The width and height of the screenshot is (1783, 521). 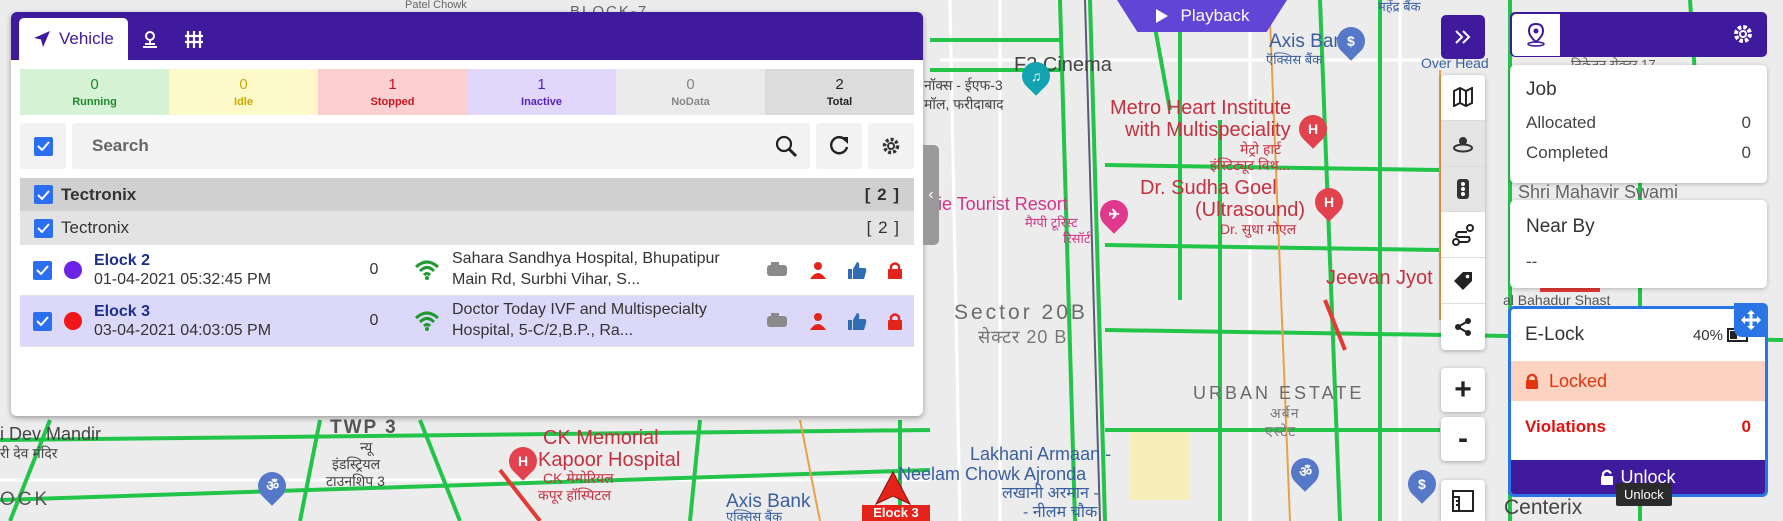 I want to click on stat-label: Running, so click(x=94, y=102).